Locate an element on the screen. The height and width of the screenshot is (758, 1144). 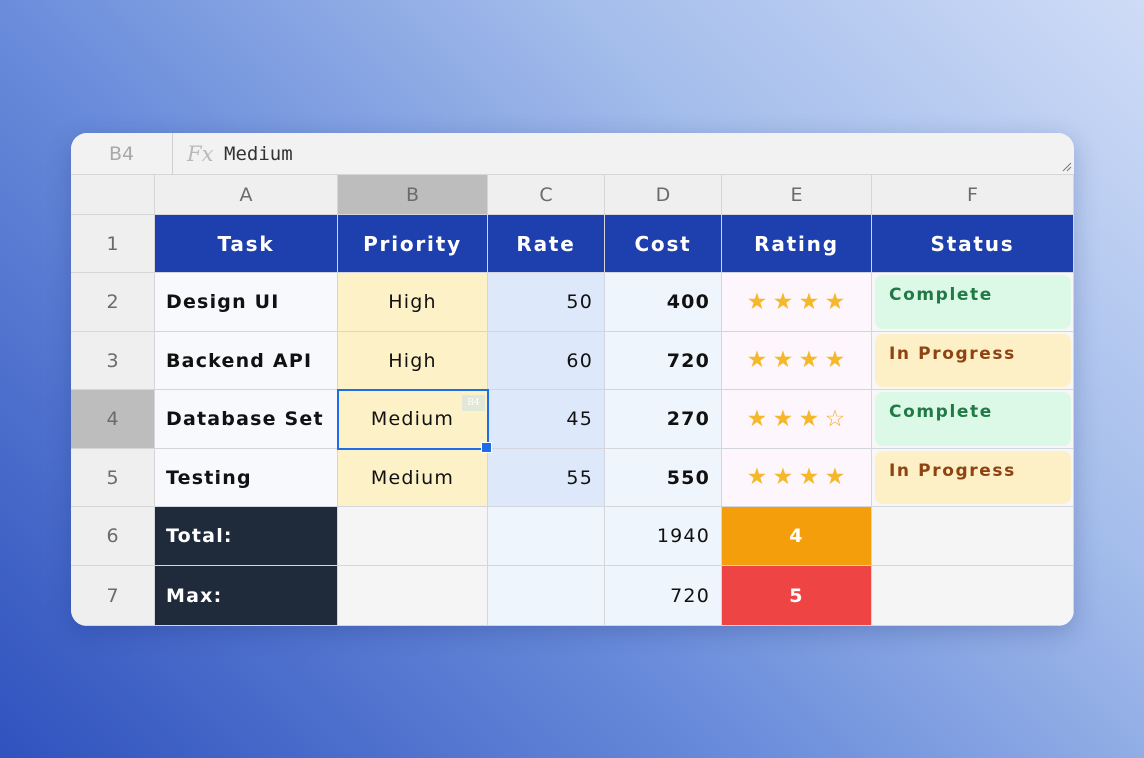
column-header-d: D is located at coordinates (663, 195).